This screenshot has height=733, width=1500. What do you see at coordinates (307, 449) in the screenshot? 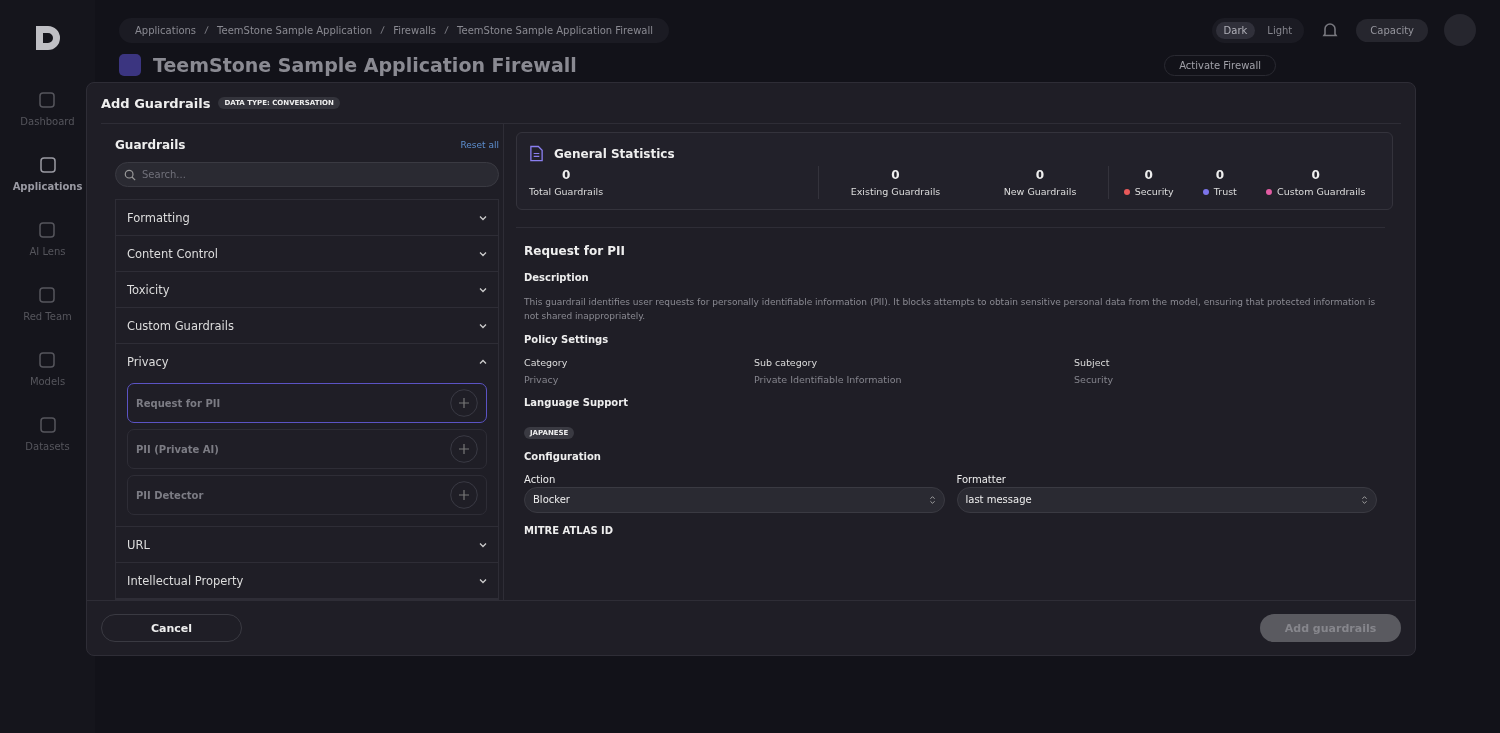
I see `guardrail-card: PII (Private AI)` at bounding box center [307, 449].